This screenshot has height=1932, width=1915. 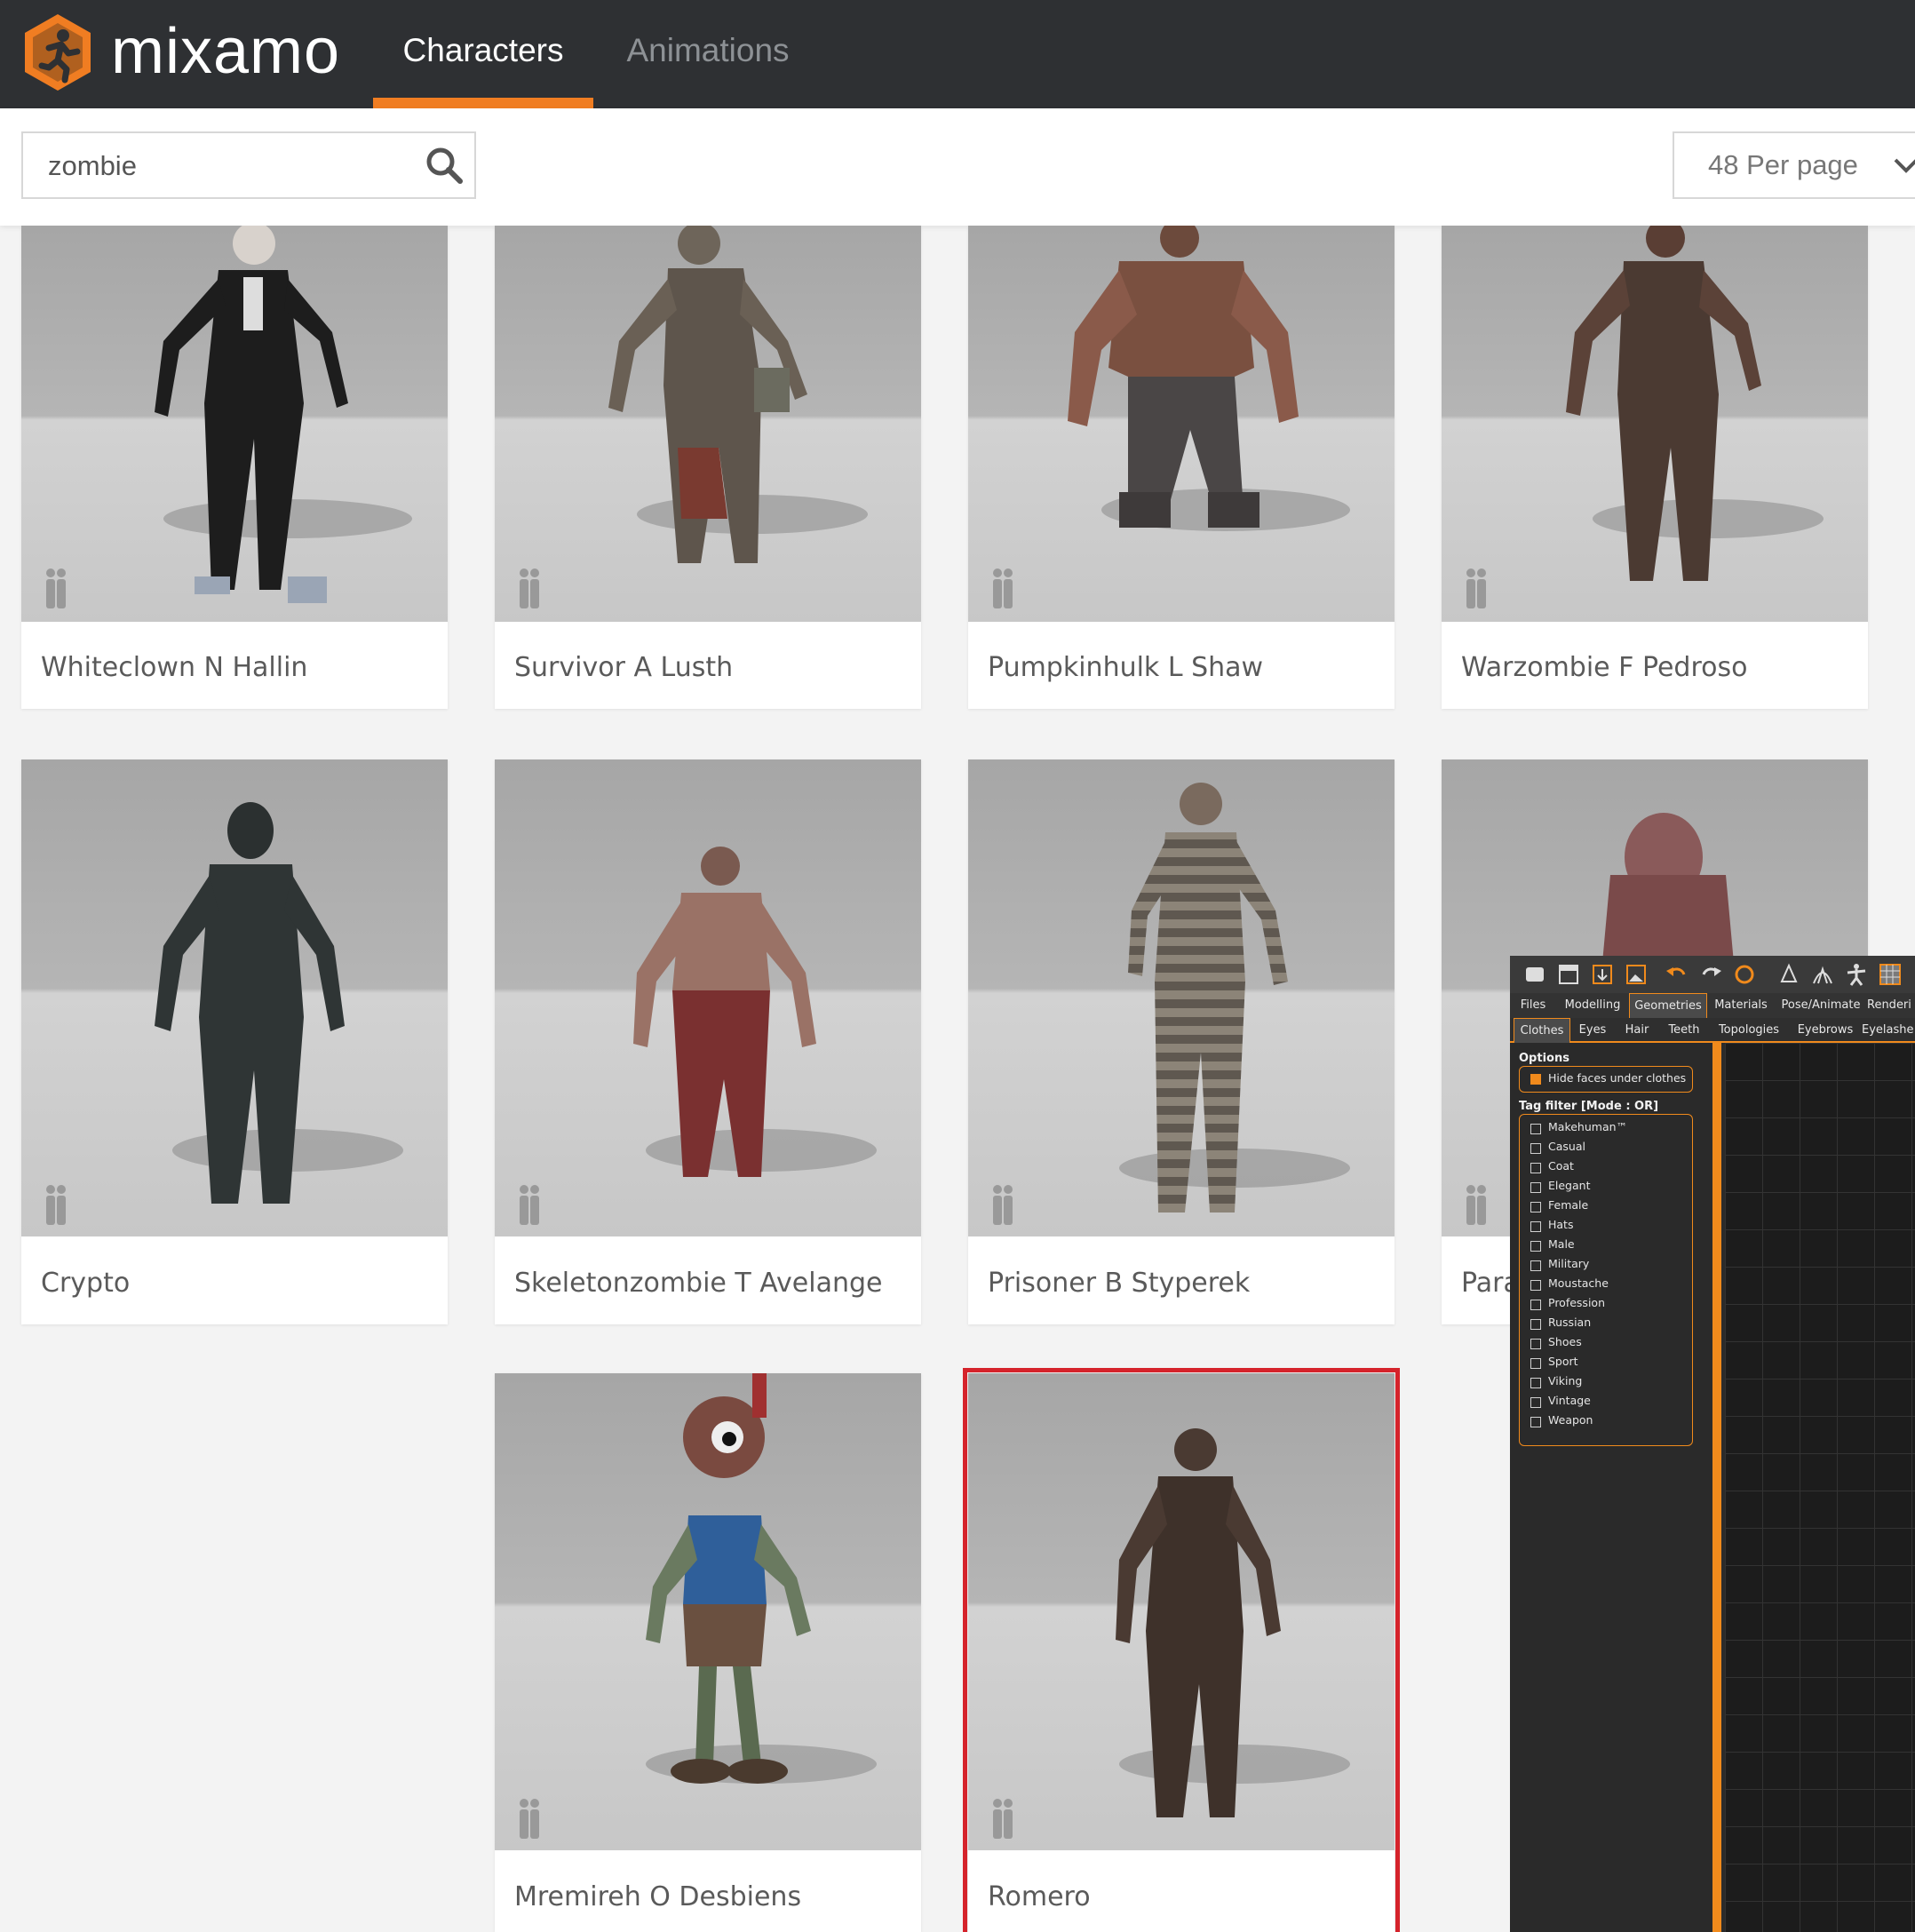 What do you see at coordinates (1535, 1324) in the screenshot?
I see `tag-checkbox-russian` at bounding box center [1535, 1324].